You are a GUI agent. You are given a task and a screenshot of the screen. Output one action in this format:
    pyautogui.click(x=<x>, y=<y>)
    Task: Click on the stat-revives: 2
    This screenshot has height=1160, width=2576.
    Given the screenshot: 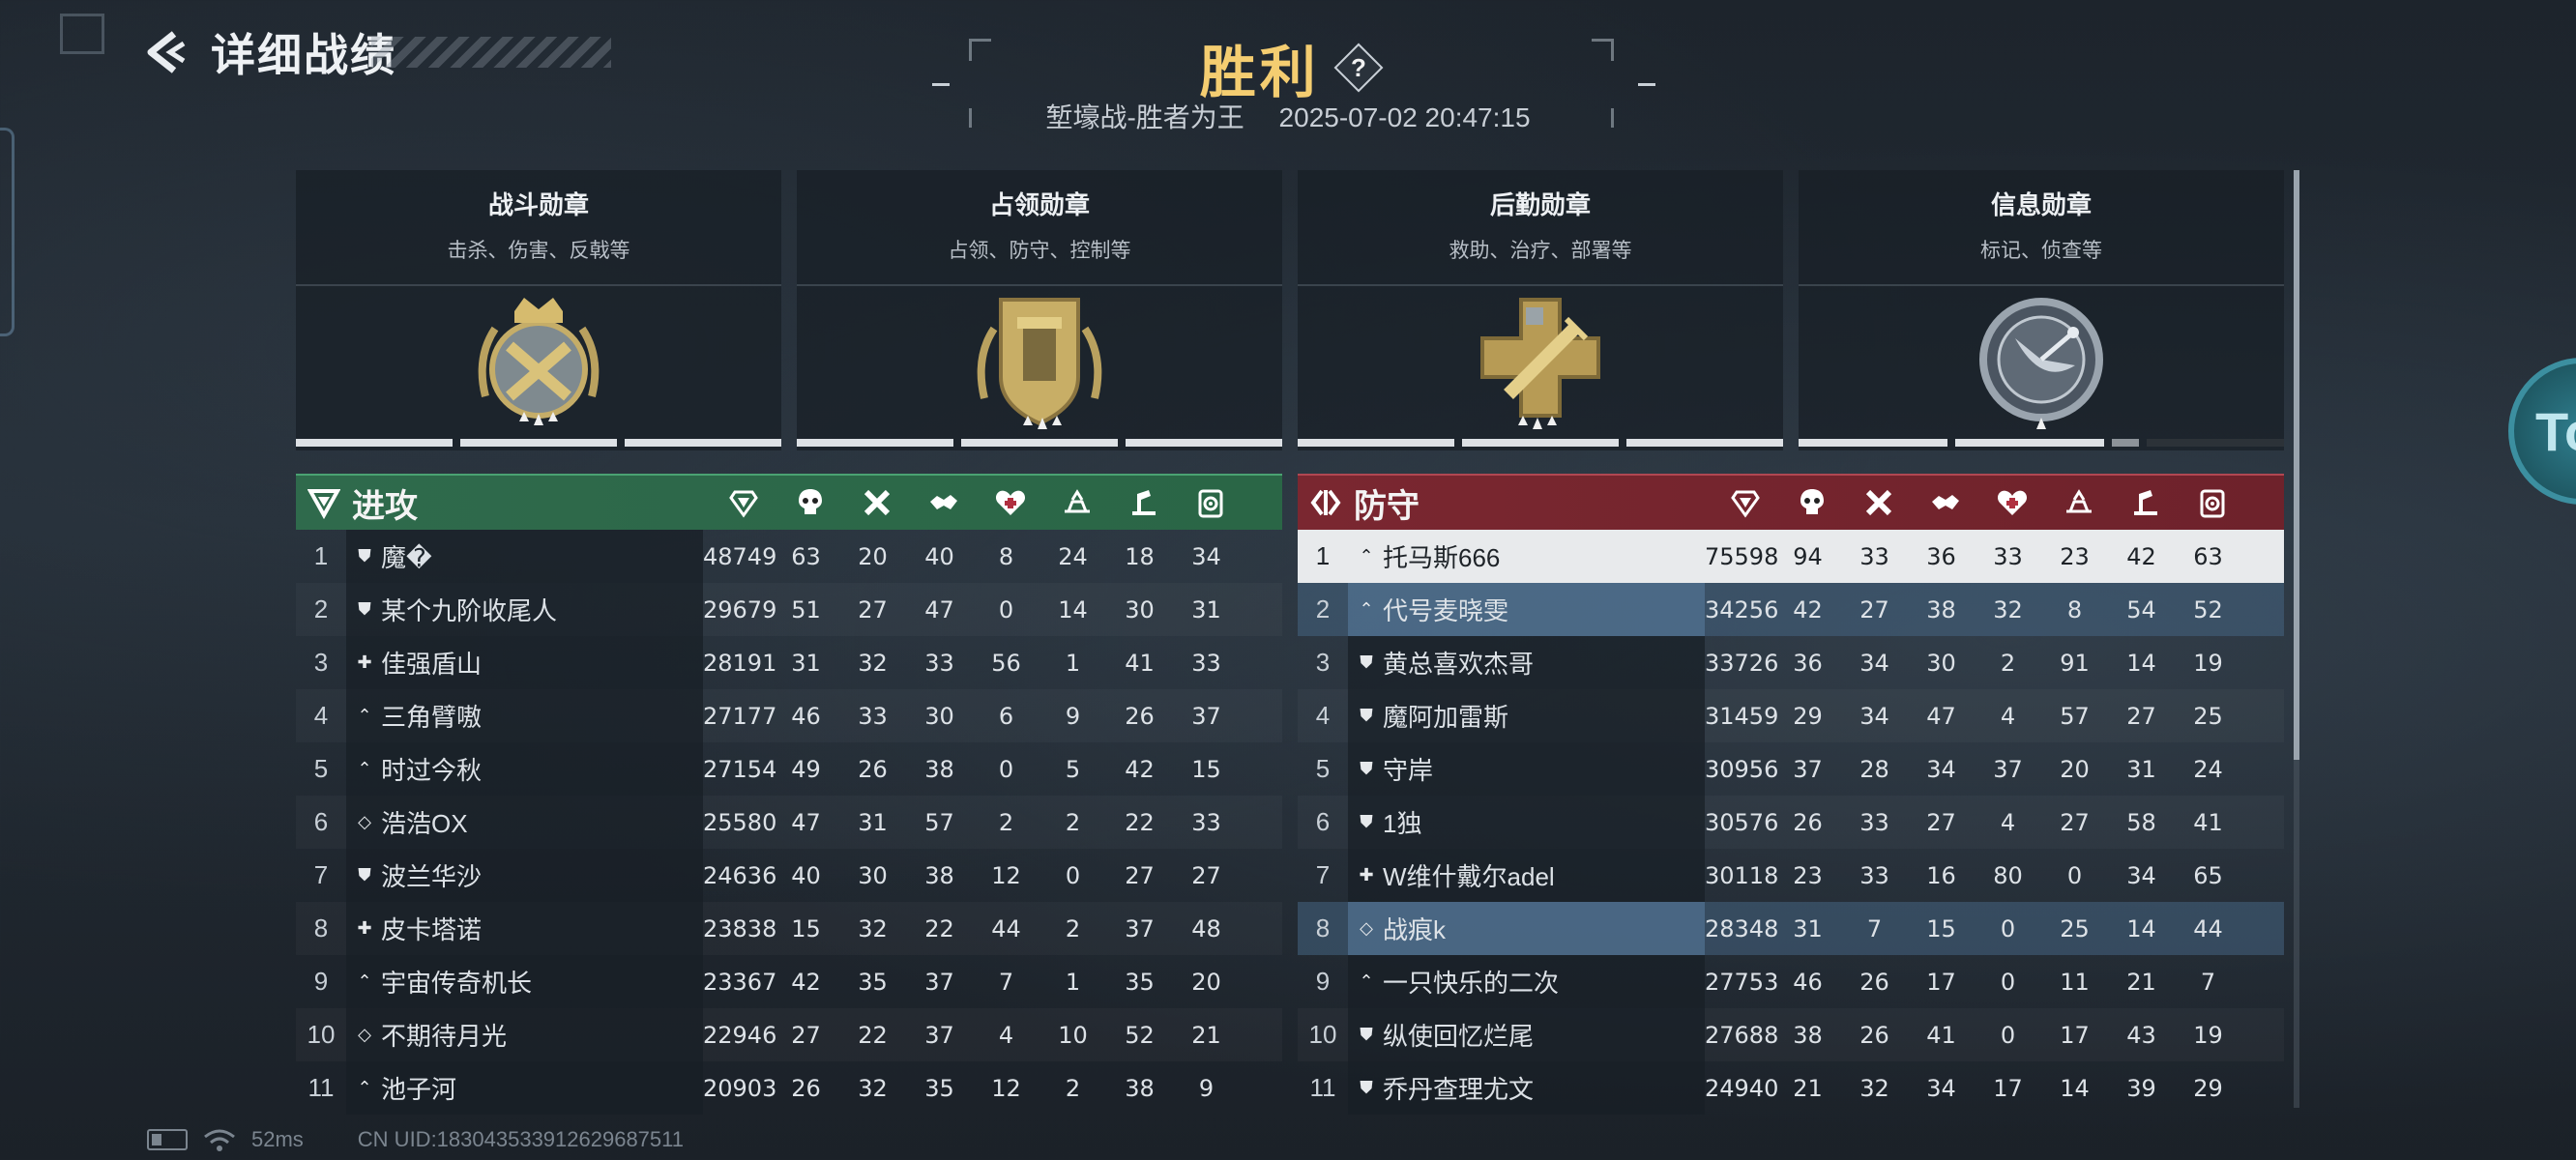 What is the action you would take?
    pyautogui.click(x=2008, y=663)
    